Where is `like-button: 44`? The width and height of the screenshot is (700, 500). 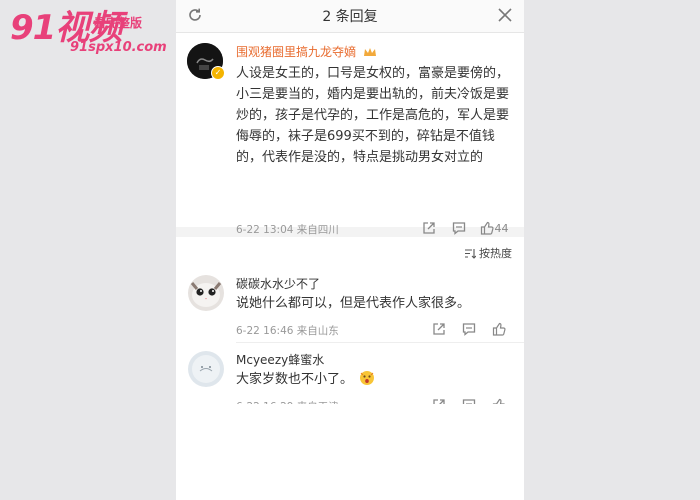
like-button: 44 is located at coordinates (494, 228).